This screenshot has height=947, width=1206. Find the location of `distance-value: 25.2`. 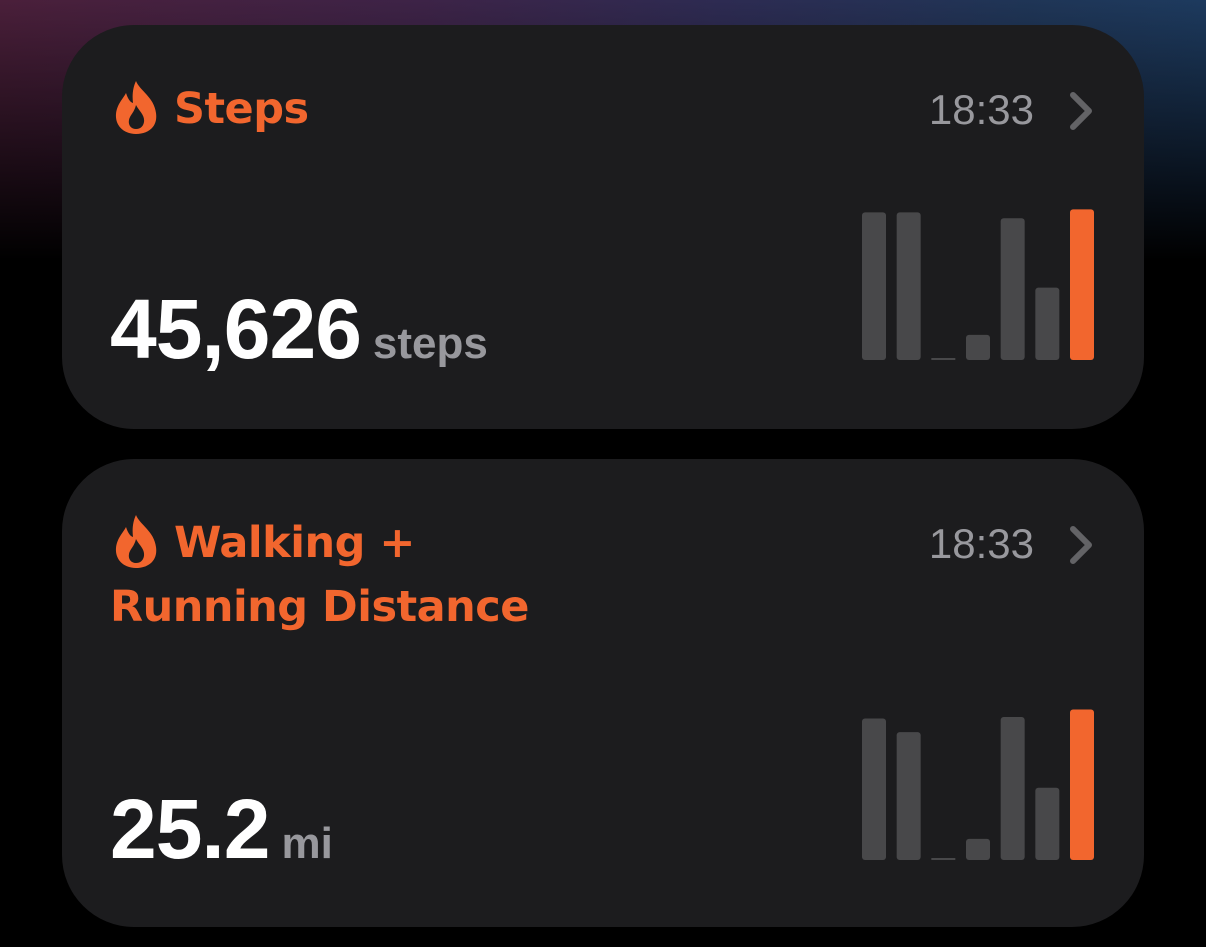

distance-value: 25.2 is located at coordinates (190, 829).